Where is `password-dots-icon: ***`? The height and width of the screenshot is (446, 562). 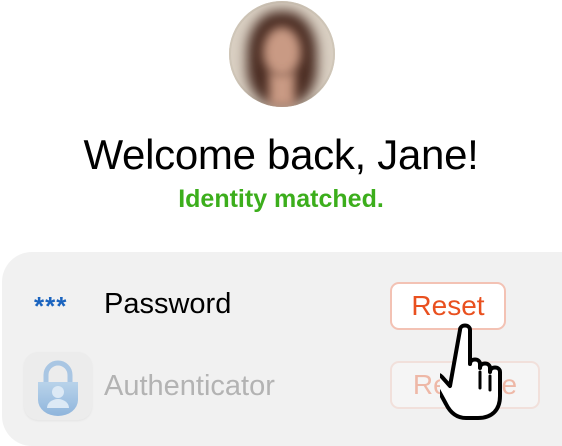
password-dots-icon: *** is located at coordinates (51, 306).